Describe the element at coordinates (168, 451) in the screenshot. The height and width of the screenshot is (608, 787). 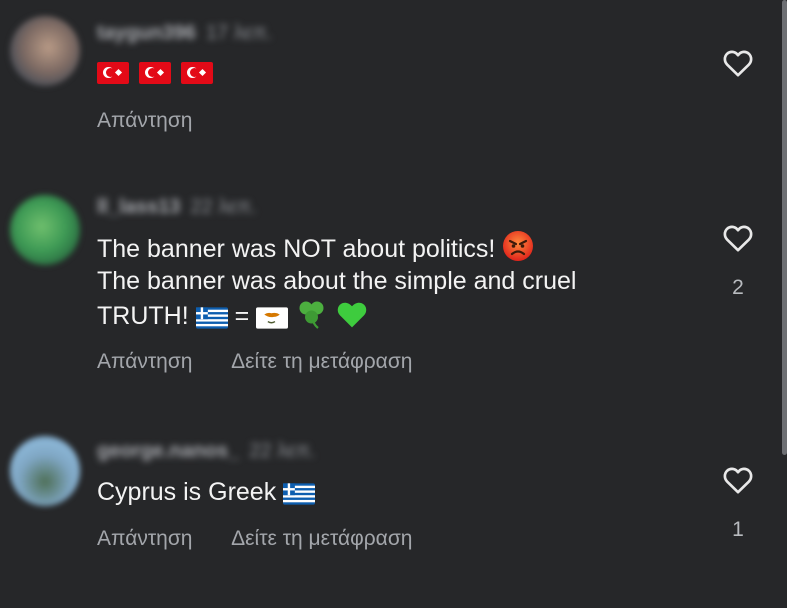
I see `username-text: george.nanos_` at that location.